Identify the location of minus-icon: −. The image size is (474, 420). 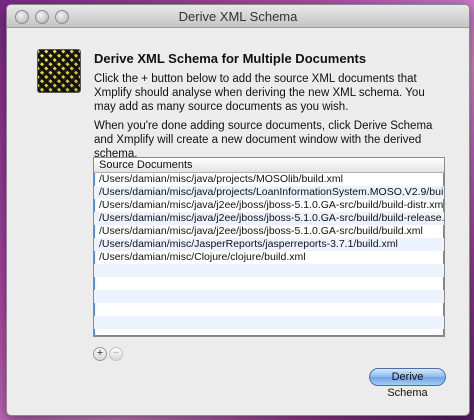
(116, 353).